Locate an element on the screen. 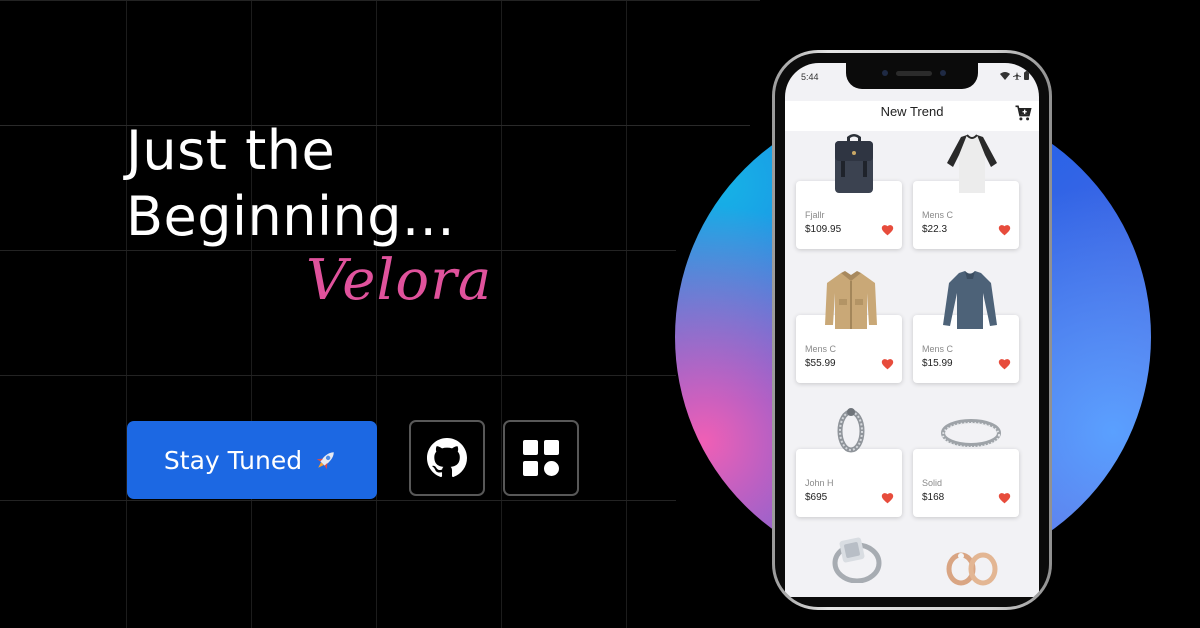 The height and width of the screenshot is (628, 1200). app-bar: New Trend is located at coordinates (912, 116).